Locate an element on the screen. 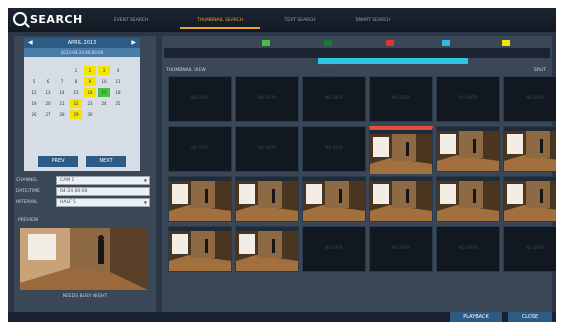 The width and height of the screenshot is (564, 325). calendar-day: 15 is located at coordinates (76, 92).